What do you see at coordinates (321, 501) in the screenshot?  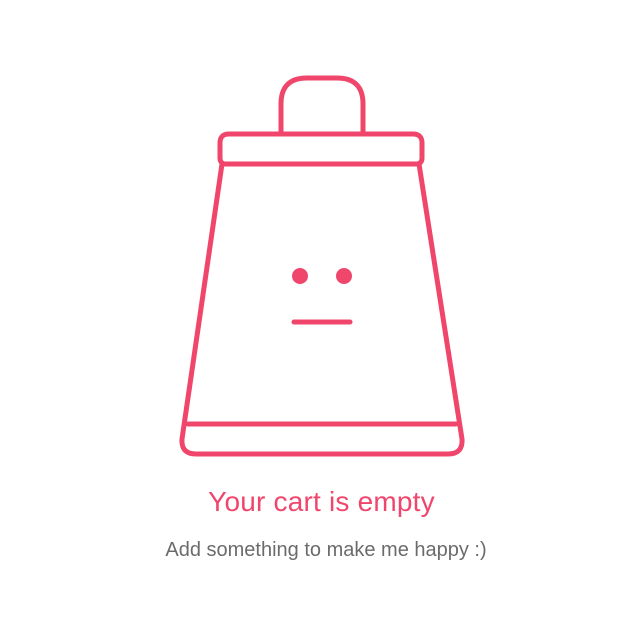 I see `empty-cart-title: Your cart is empty` at bounding box center [321, 501].